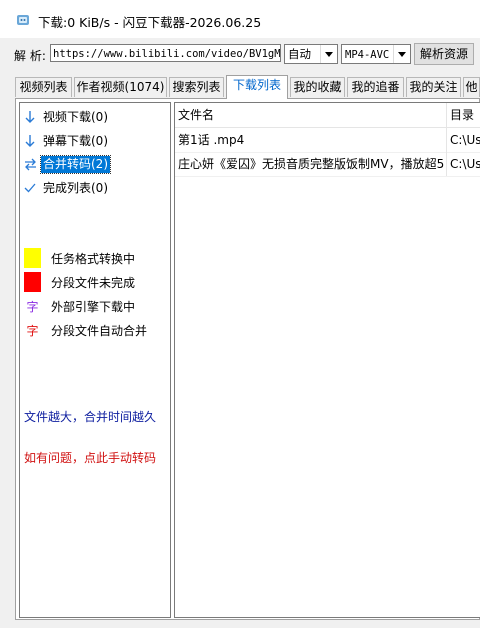 The width and height of the screenshot is (480, 628). I want to click on tab-download-list: 下载列表, so click(257, 87).